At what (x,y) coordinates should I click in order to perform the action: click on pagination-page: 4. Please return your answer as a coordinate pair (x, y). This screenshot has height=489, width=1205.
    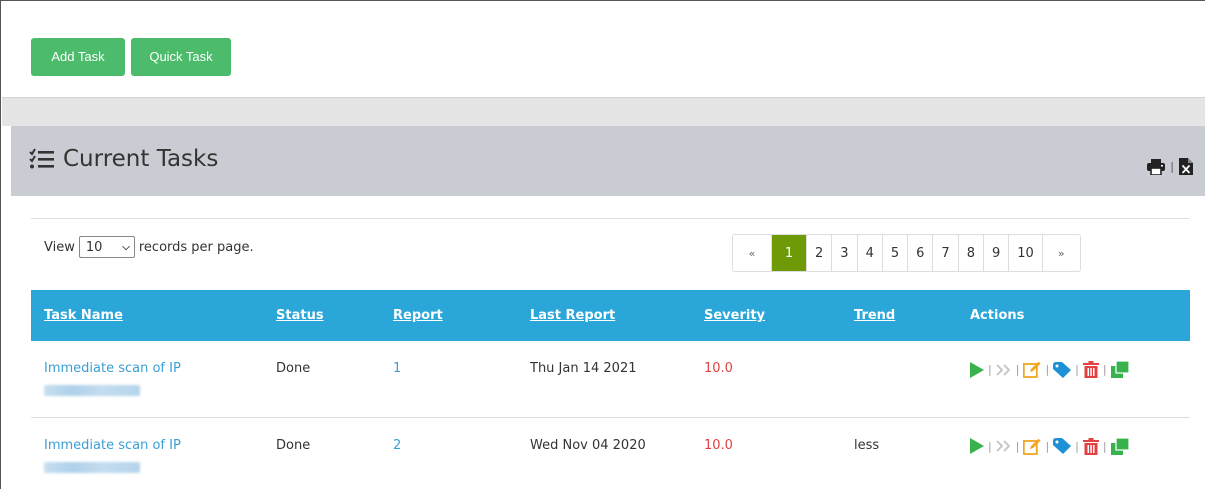
    Looking at the image, I should click on (869, 253).